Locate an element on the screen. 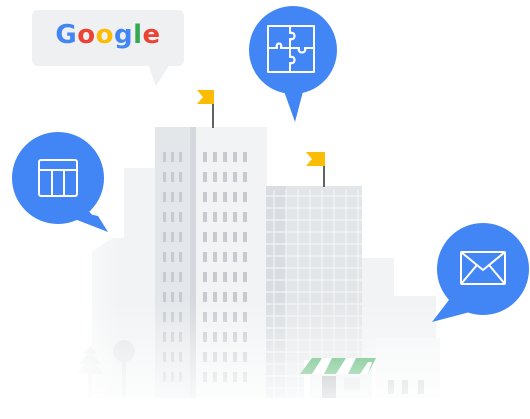  google-logo: Google is located at coordinates (108, 35).